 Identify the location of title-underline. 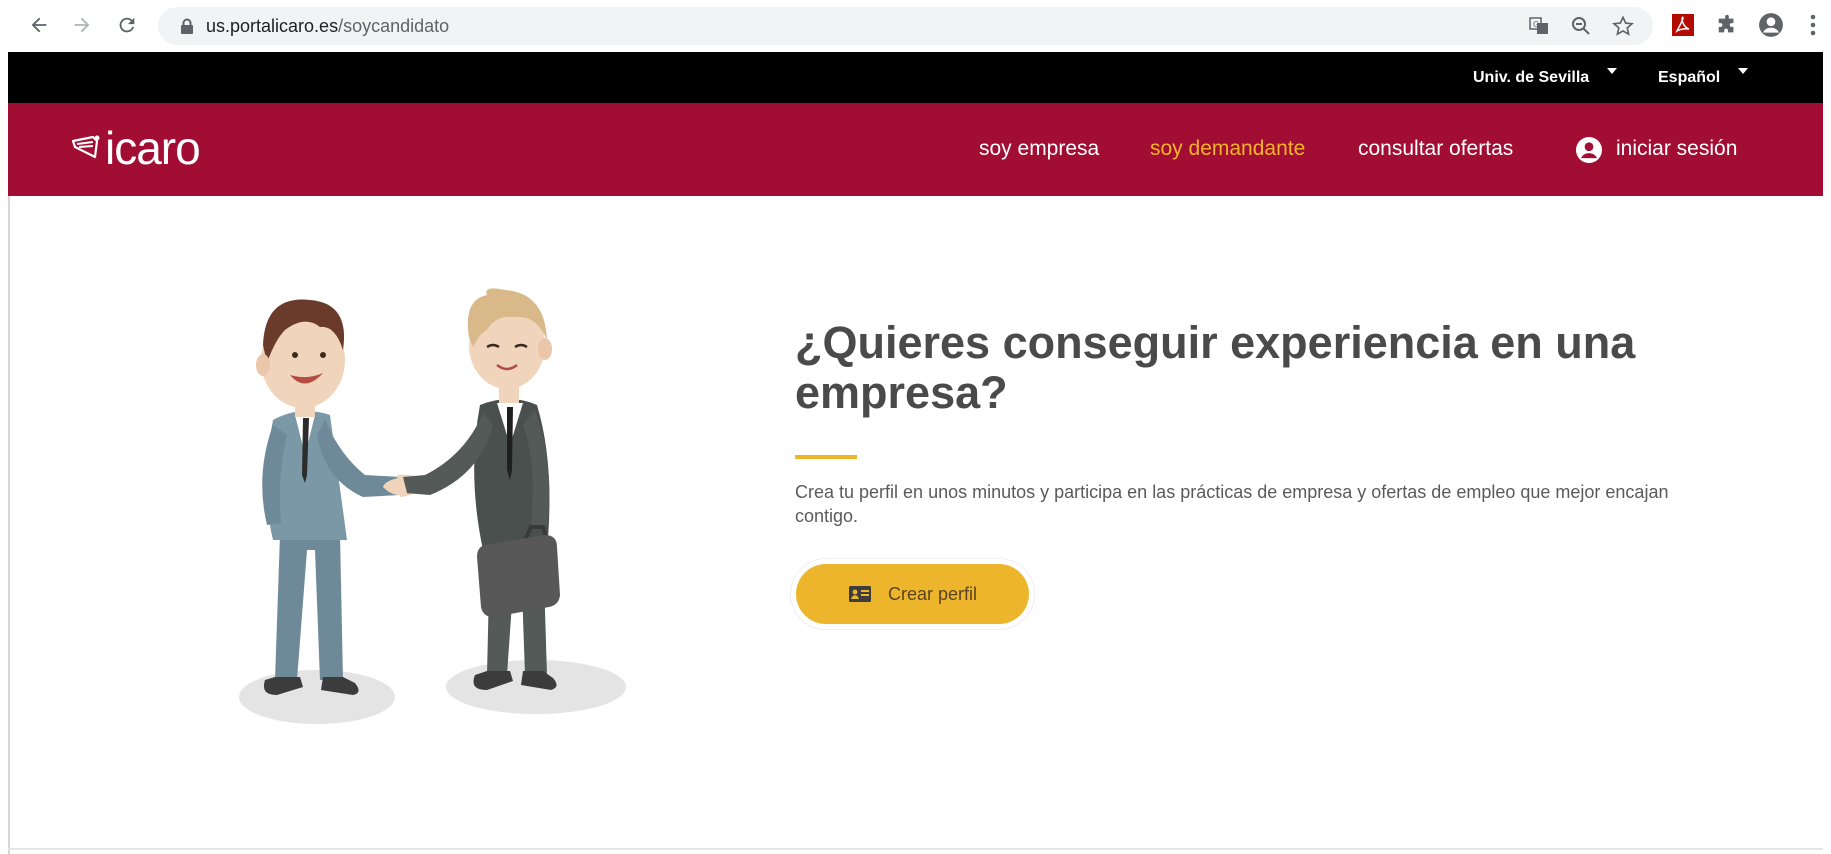
(826, 457).